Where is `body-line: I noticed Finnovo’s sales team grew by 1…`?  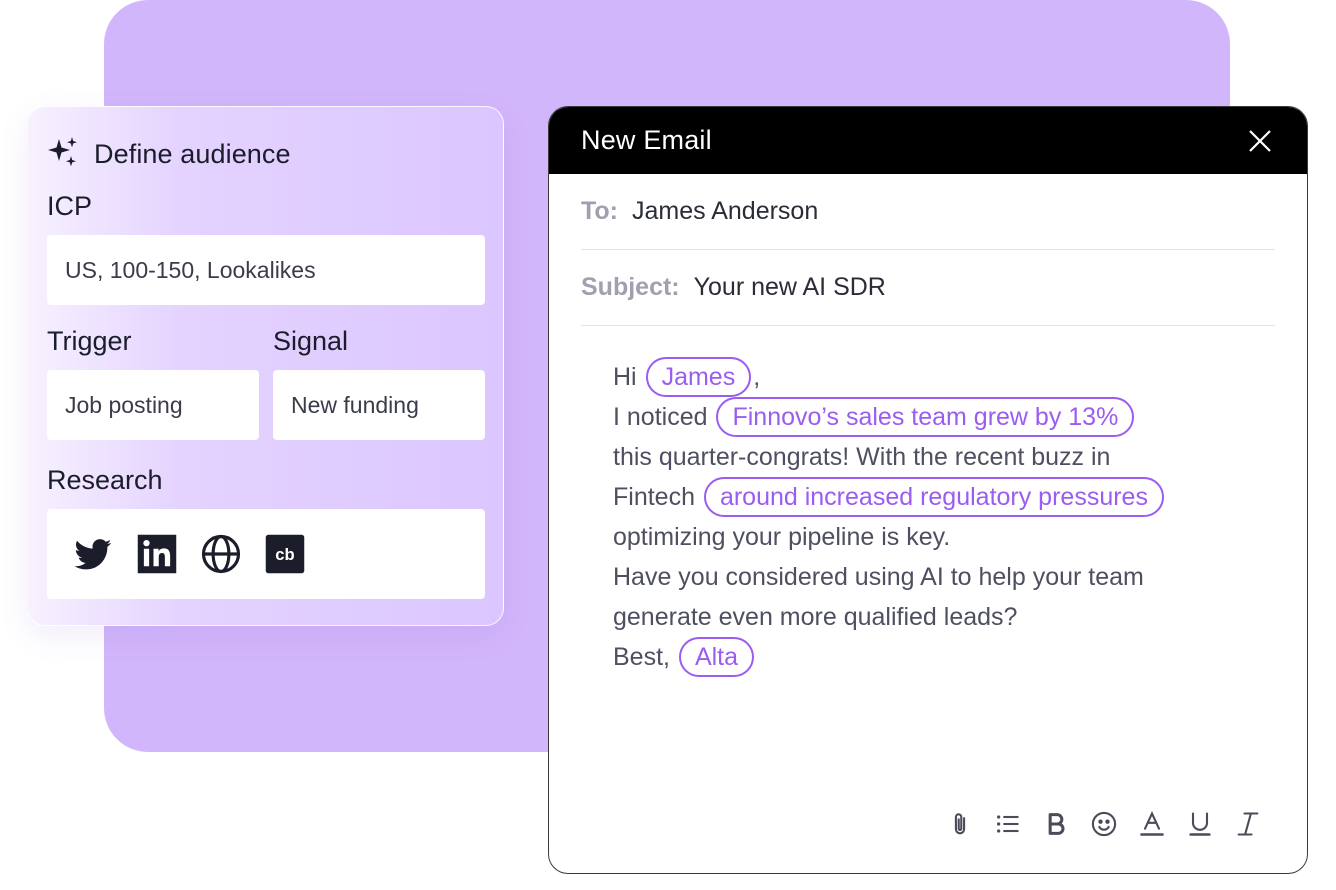
body-line: I noticed Finnovo’s sales team grew by 1… is located at coordinates (933, 417).